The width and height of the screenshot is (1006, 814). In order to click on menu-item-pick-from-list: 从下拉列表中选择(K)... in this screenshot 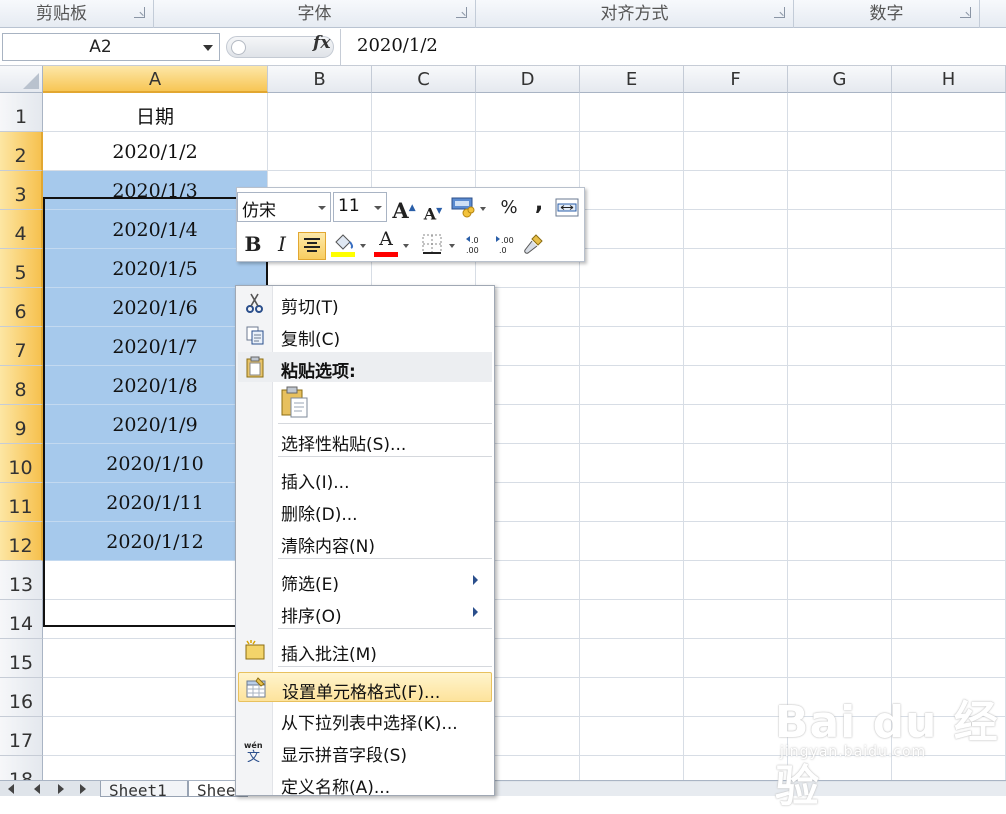, I will do `click(365, 719)`.